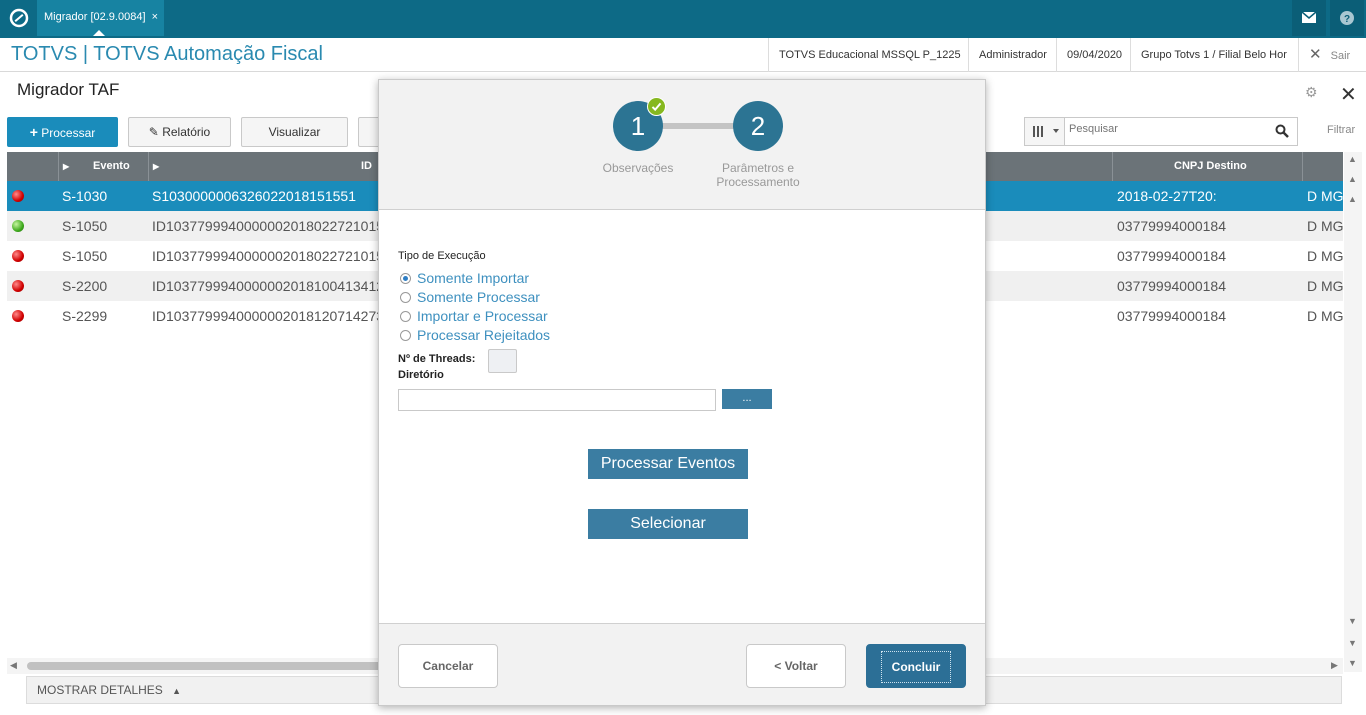 This screenshot has height=715, width=1366. I want to click on help-icon: ?, so click(1347, 18).